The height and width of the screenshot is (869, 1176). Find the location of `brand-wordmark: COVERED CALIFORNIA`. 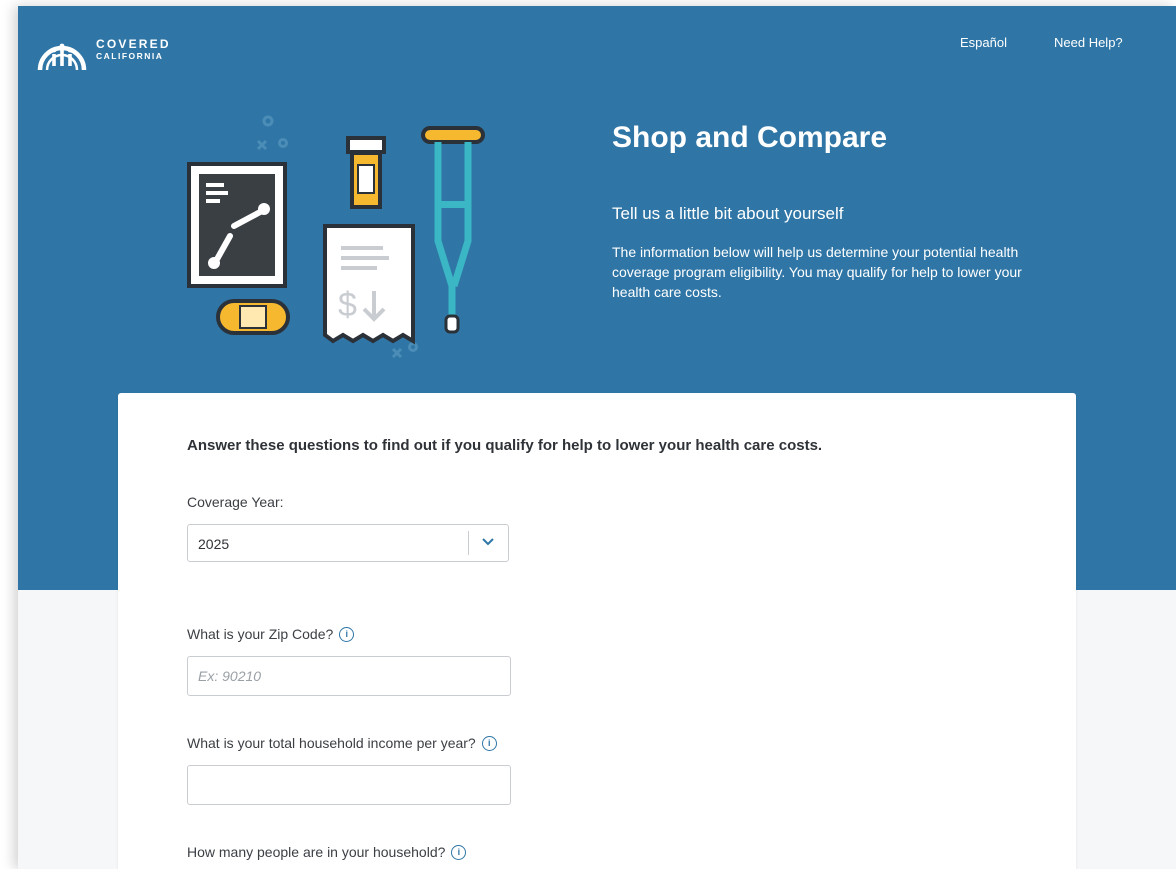

brand-wordmark: COVERED CALIFORNIA is located at coordinates (133, 49).